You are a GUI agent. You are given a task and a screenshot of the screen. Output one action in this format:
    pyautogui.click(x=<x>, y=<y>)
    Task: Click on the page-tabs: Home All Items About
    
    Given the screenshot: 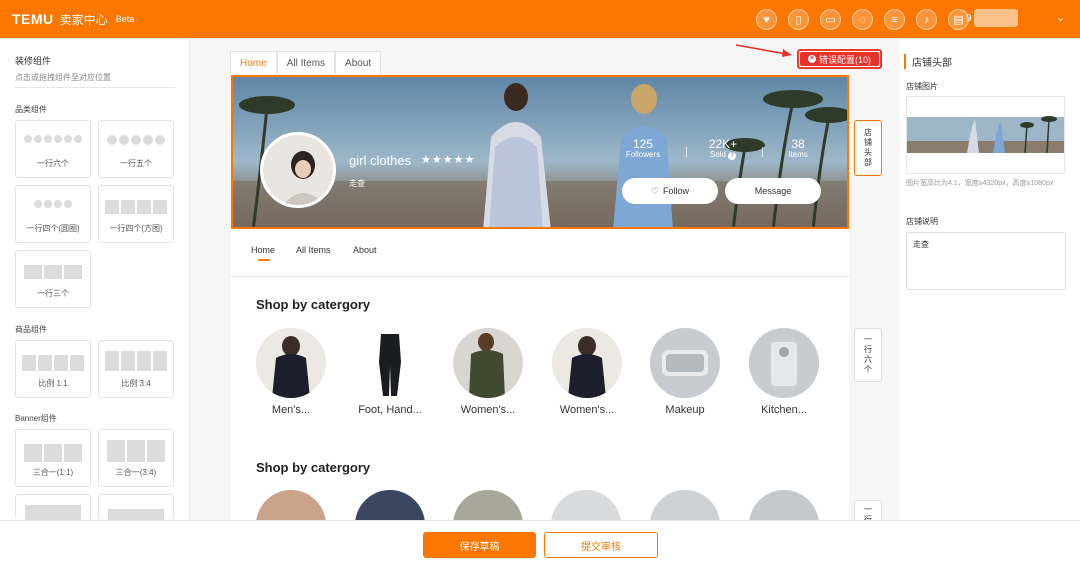 What is the action you would take?
    pyautogui.click(x=306, y=62)
    